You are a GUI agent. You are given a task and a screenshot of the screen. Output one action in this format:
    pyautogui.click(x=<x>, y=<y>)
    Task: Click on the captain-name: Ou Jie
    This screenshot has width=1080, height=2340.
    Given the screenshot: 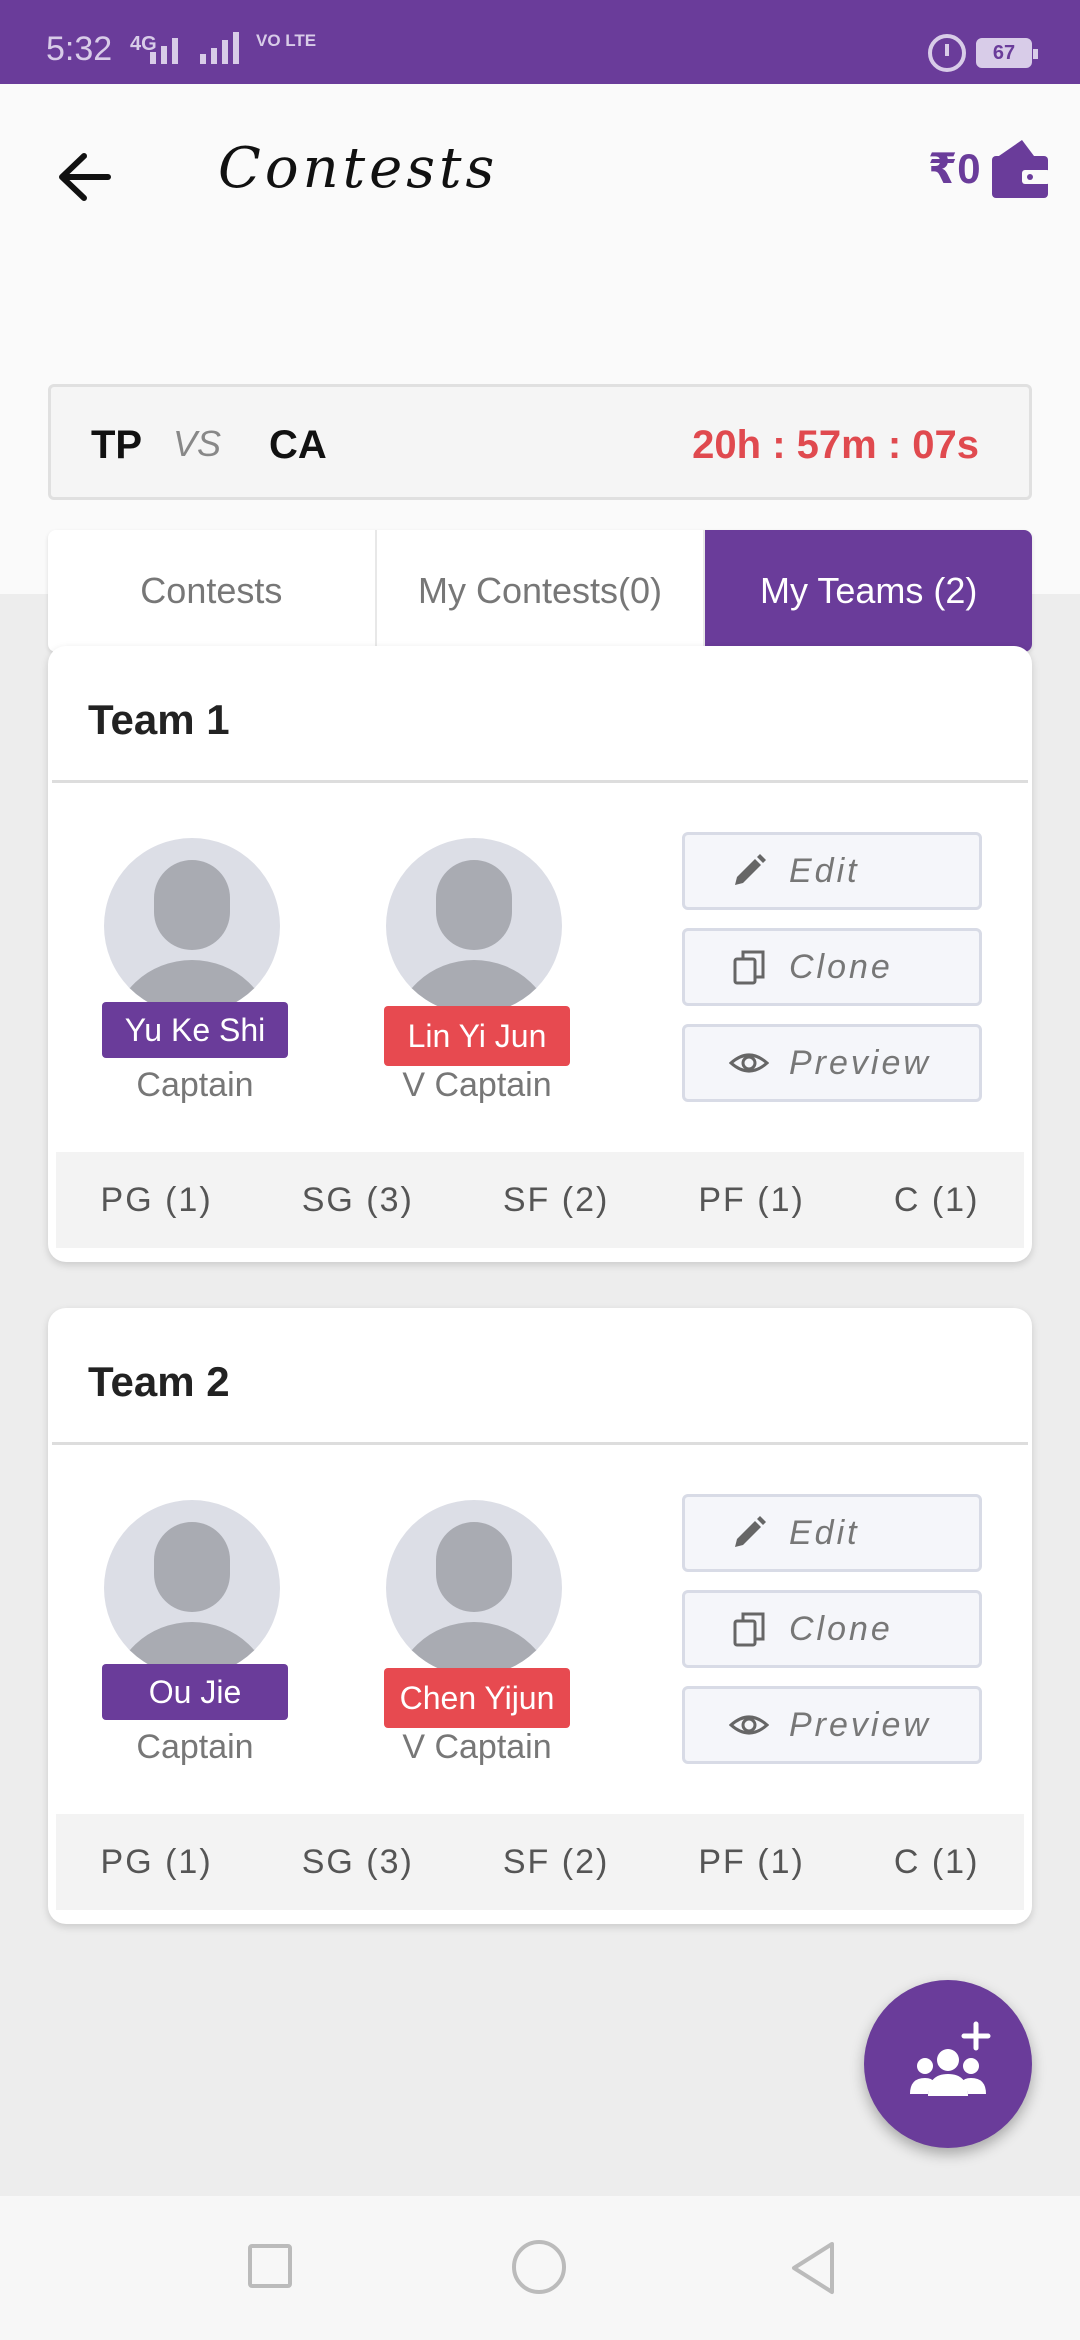 What is the action you would take?
    pyautogui.click(x=195, y=1692)
    